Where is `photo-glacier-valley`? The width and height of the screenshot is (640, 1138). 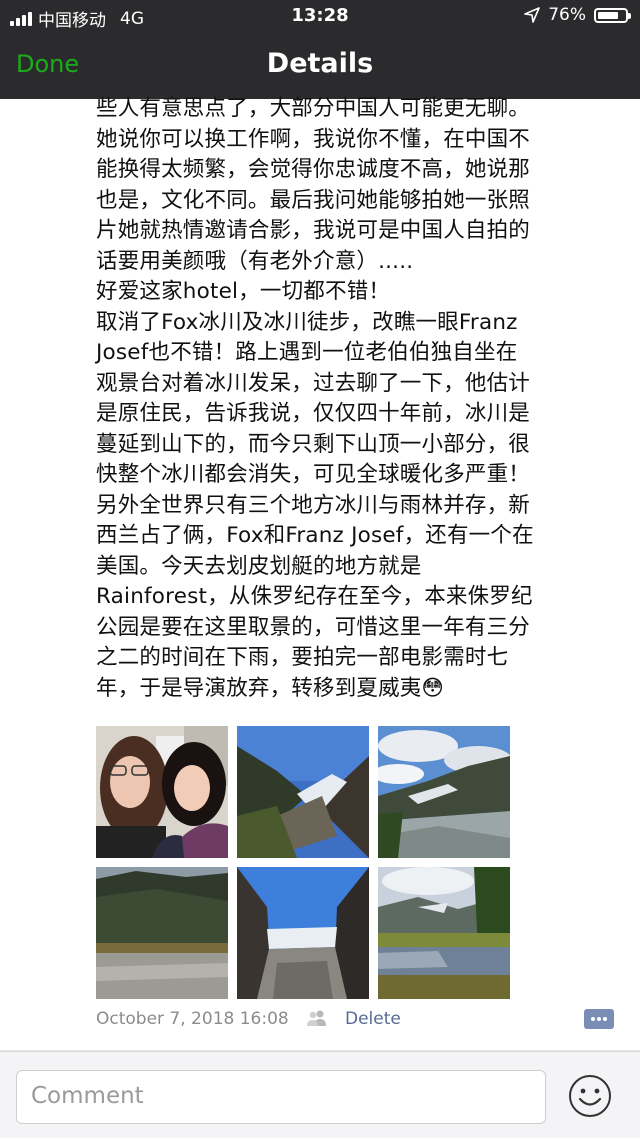
photo-glacier-valley is located at coordinates (303, 792).